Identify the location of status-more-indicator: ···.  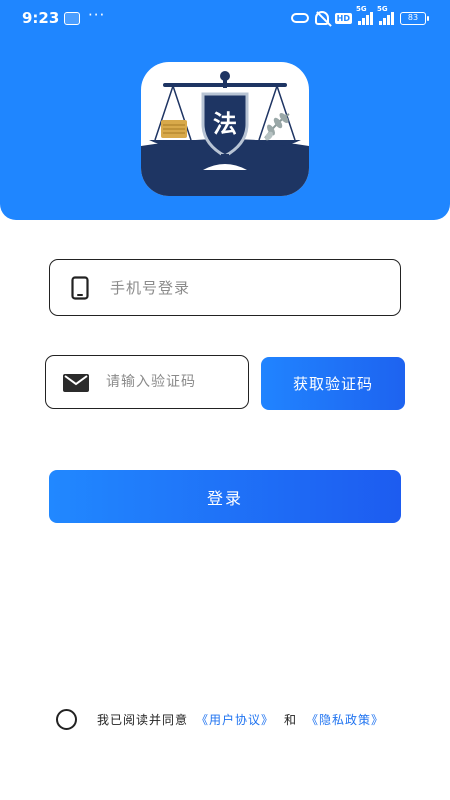
(97, 15).